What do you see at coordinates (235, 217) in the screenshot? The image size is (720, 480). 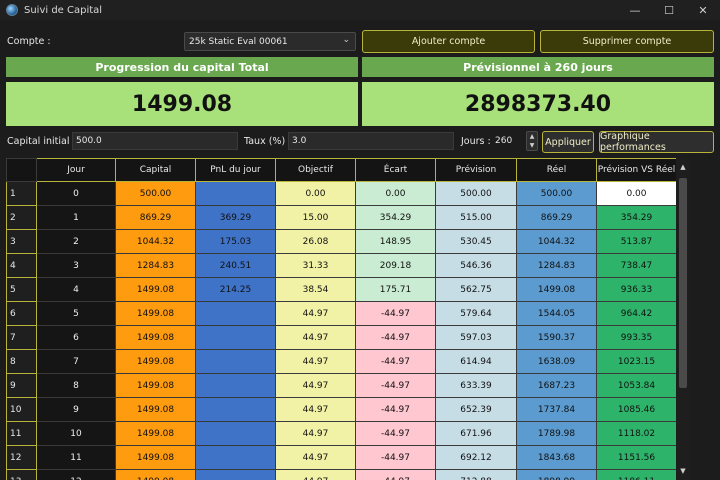 I see `cell-pnl: 369.29` at bounding box center [235, 217].